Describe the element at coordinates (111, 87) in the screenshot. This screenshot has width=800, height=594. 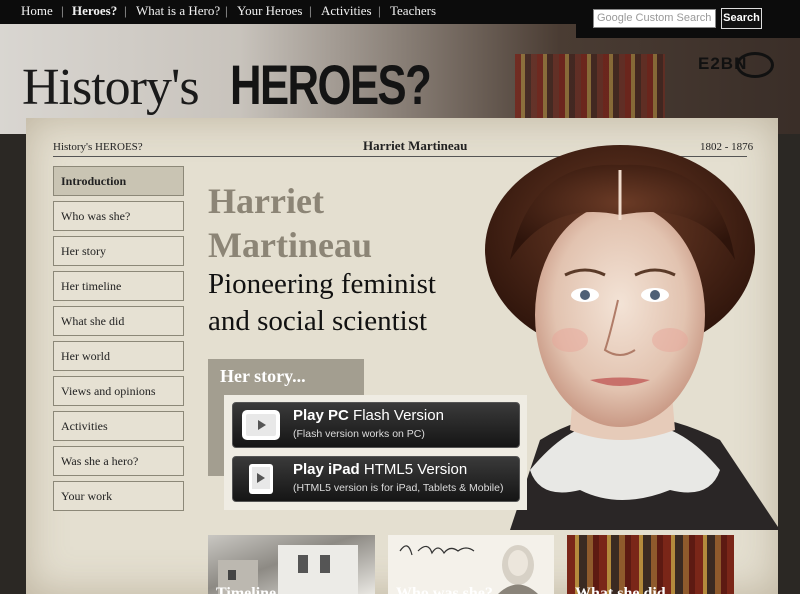
I see `site-logo-text: History's` at that location.